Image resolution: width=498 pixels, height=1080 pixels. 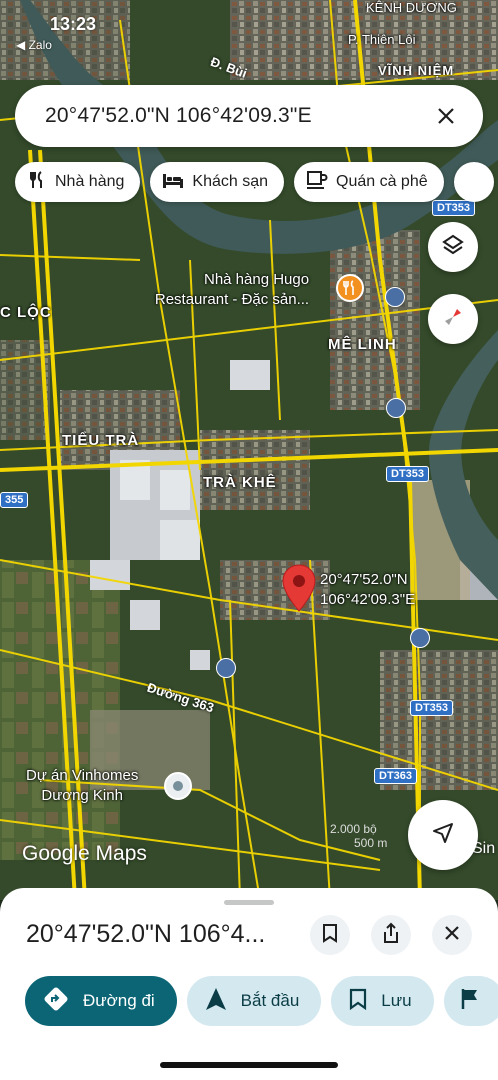 I want to click on route-shield-355: 355, so click(x=14, y=500).